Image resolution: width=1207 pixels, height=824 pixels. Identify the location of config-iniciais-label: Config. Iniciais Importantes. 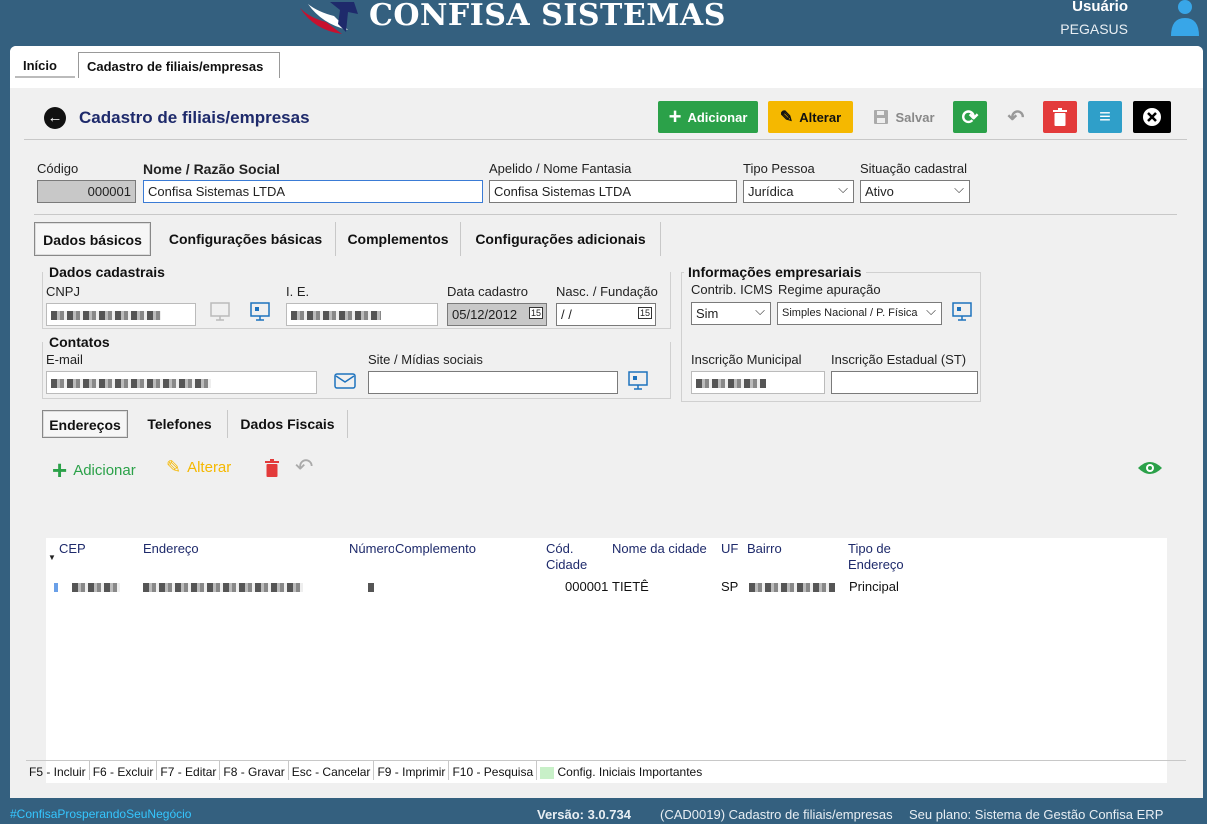
(630, 772).